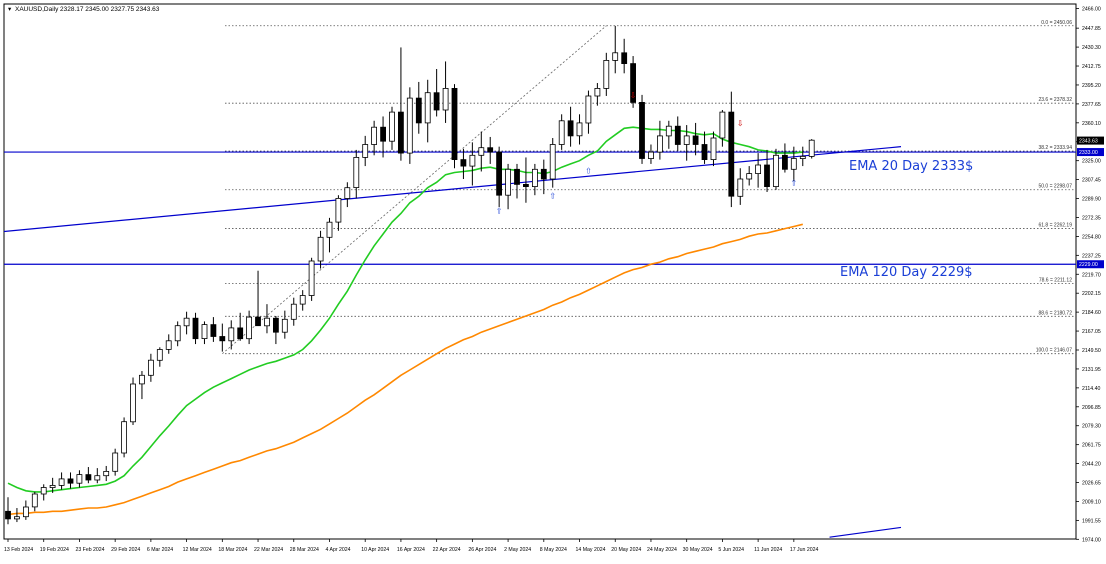 Image resolution: width=1106 pixels, height=564 pixels. Describe the element at coordinates (1091, 200) in the screenshot. I see `y-tick-label: 2289.90` at that location.